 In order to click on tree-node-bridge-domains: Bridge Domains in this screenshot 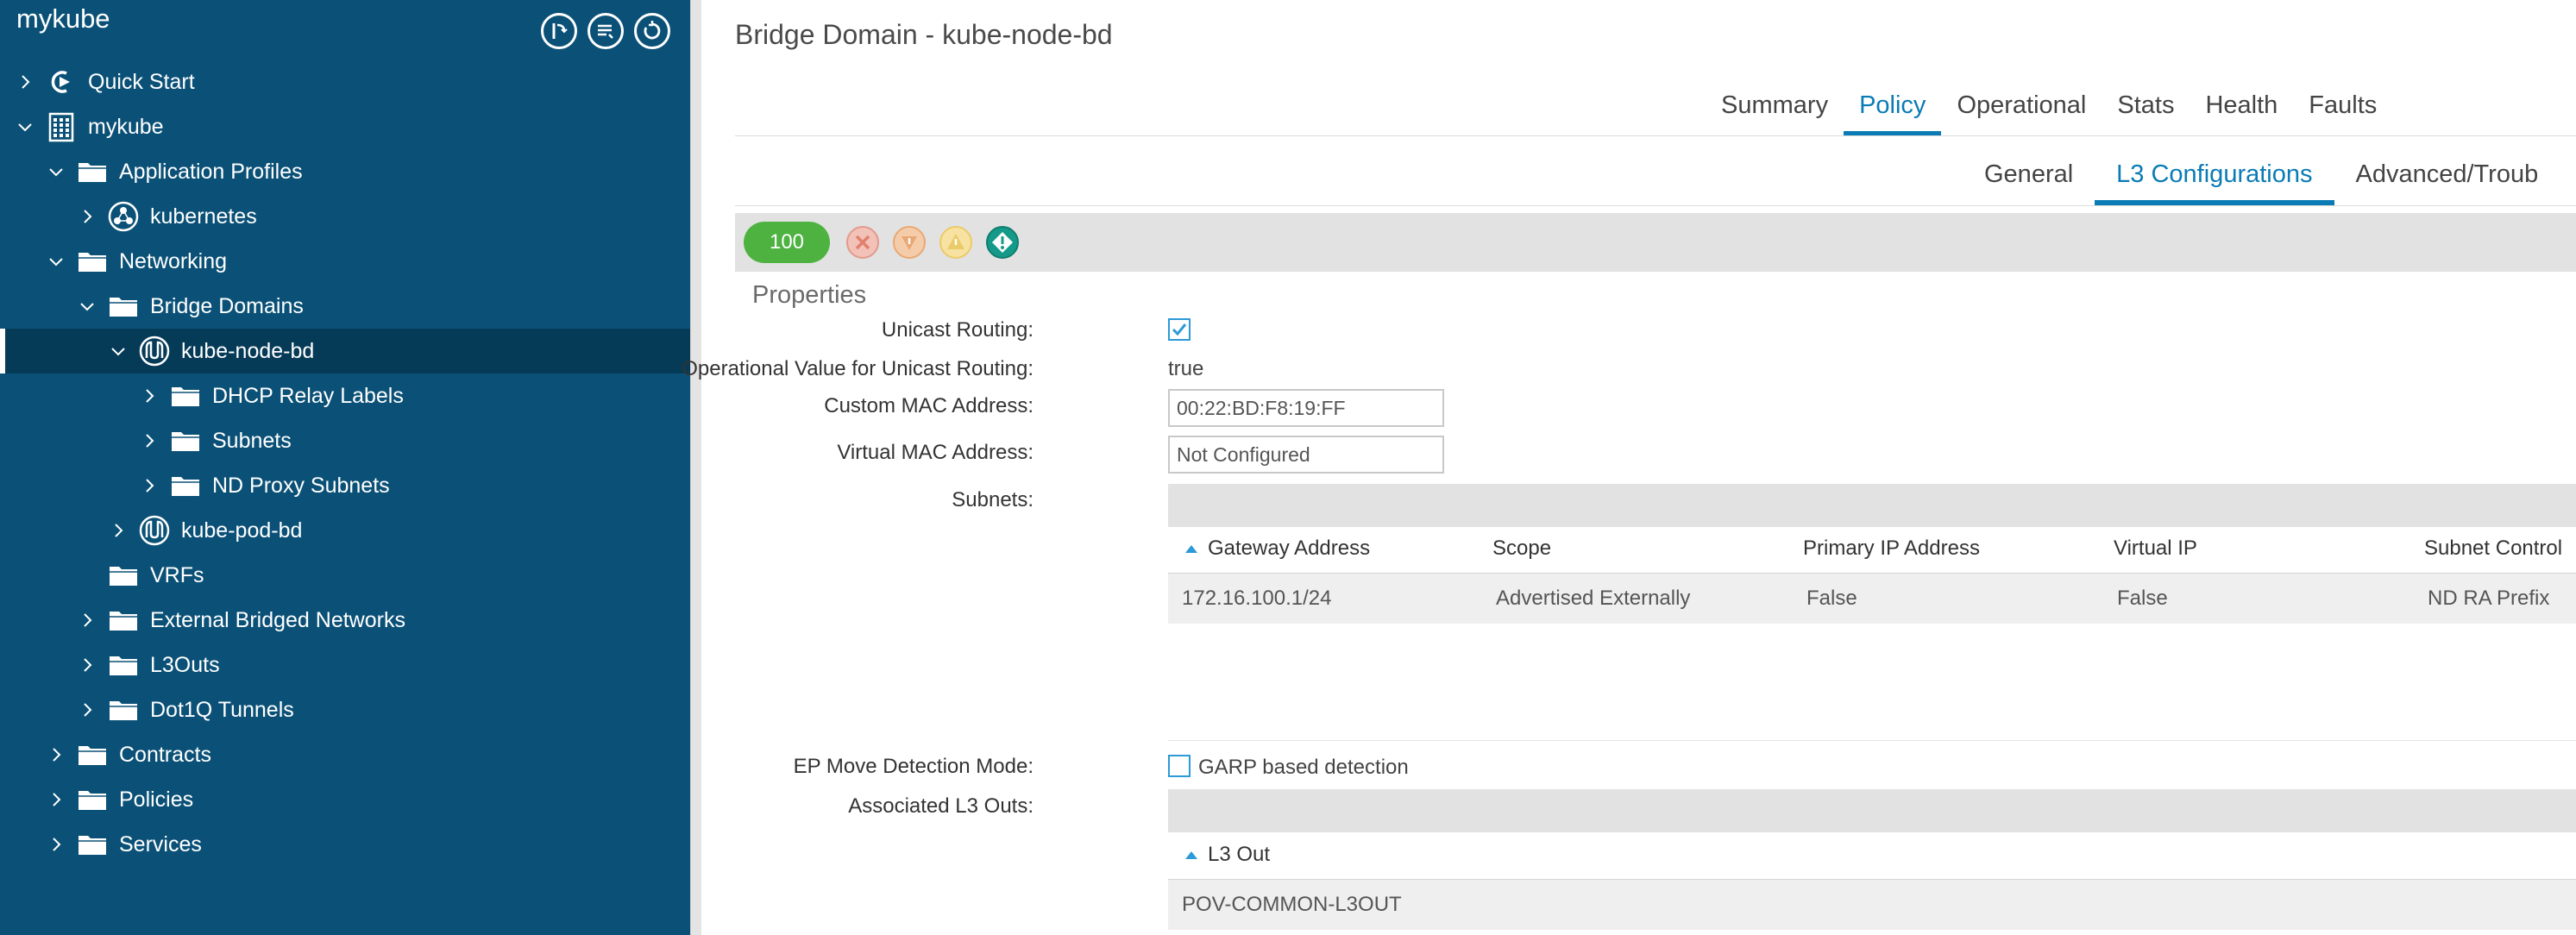, I will do `click(345, 307)`.